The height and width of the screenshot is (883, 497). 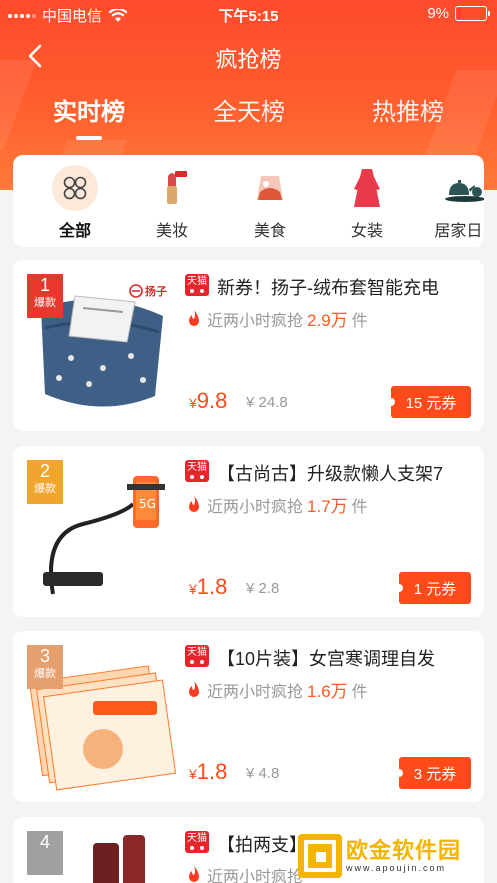 I want to click on page-title: 疯抢榜, so click(x=248, y=59).